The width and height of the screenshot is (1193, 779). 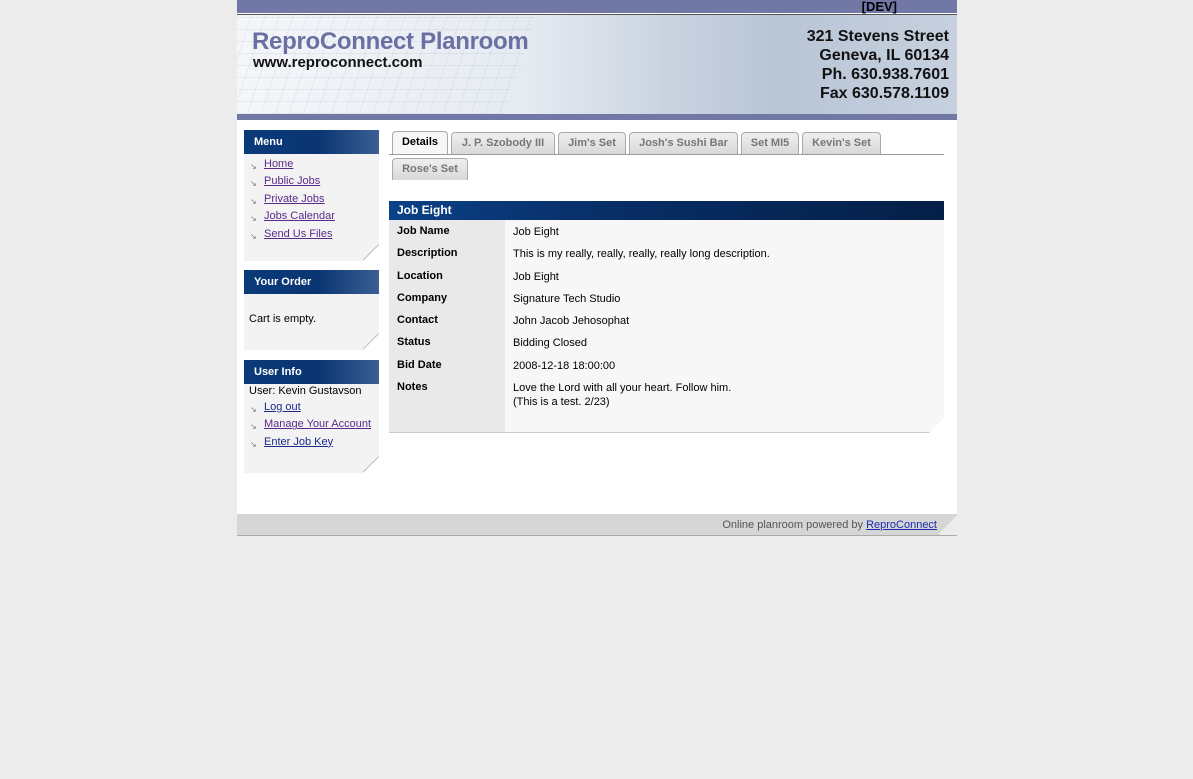 I want to click on address-street: 321 Stevens Street, so click(x=877, y=36).